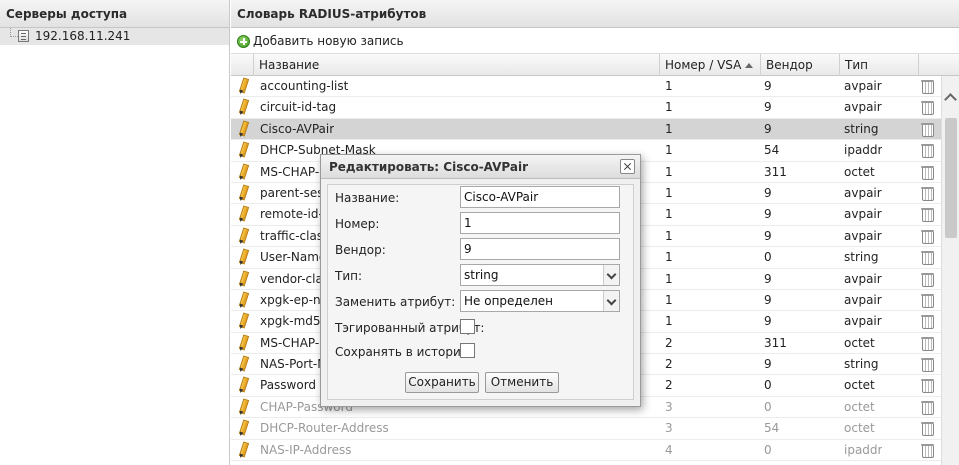 This screenshot has height=465, width=959. I want to click on servers-panel-title: Серверы доступа, so click(114, 14).